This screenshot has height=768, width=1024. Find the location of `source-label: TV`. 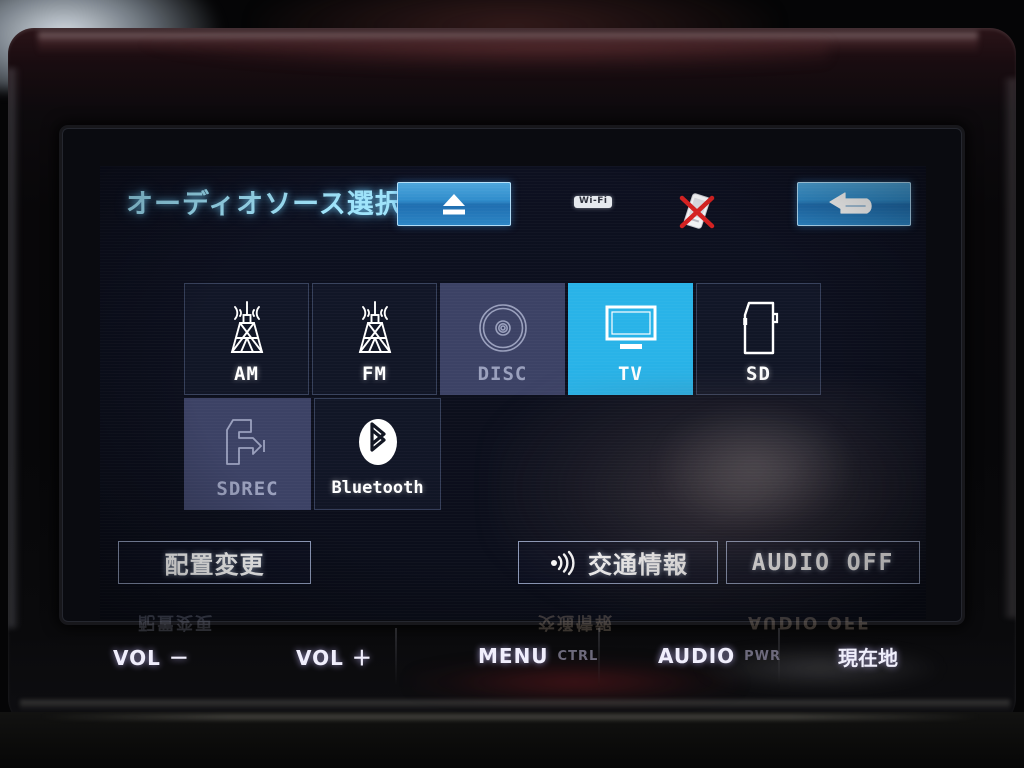

source-label: TV is located at coordinates (630, 374).